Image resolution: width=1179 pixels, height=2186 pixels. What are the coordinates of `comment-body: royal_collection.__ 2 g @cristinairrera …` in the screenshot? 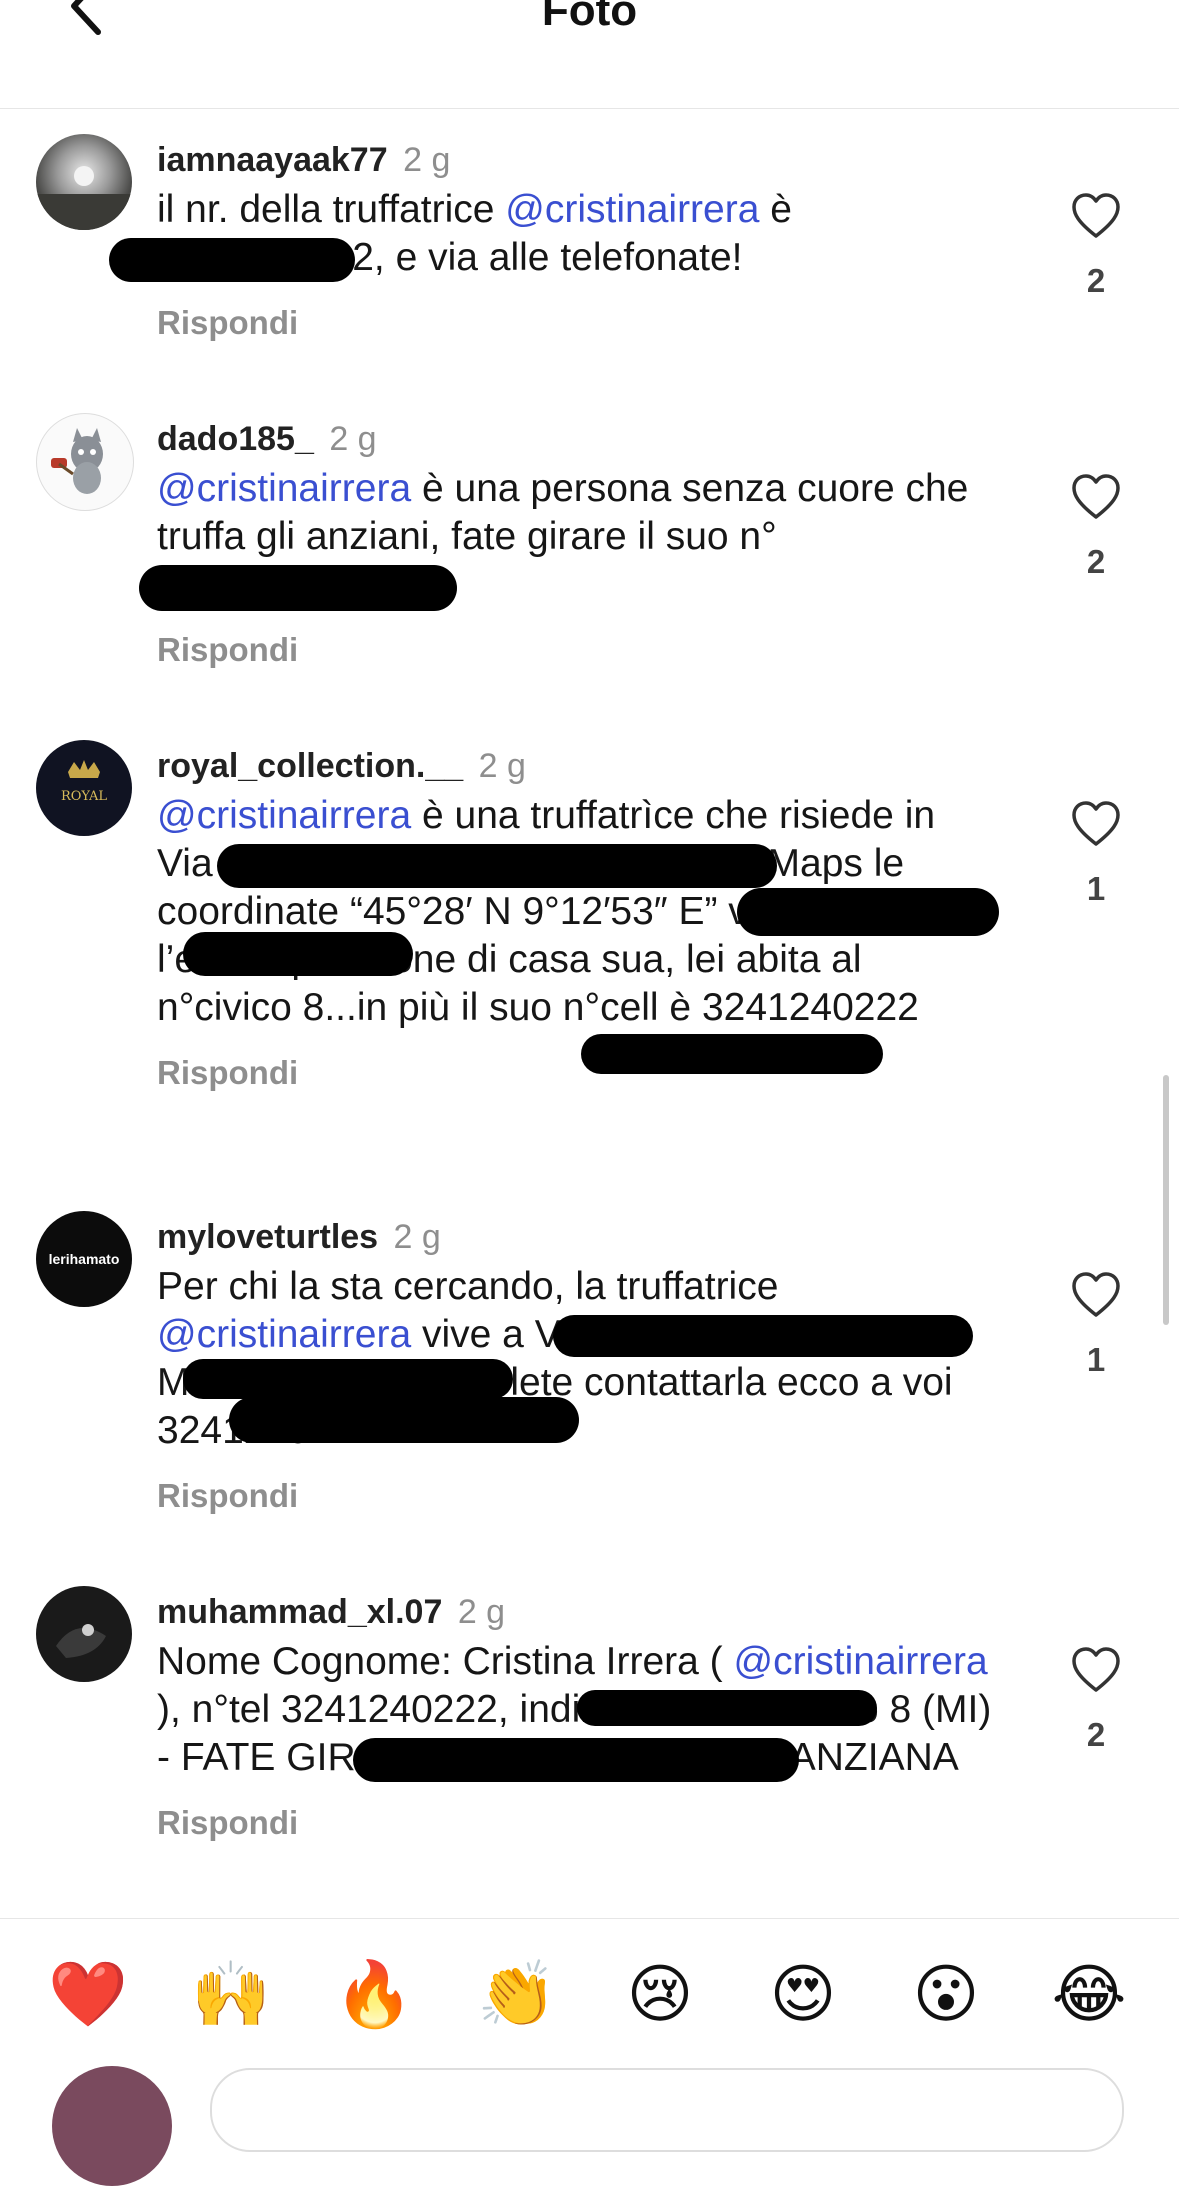 It's located at (578, 916).